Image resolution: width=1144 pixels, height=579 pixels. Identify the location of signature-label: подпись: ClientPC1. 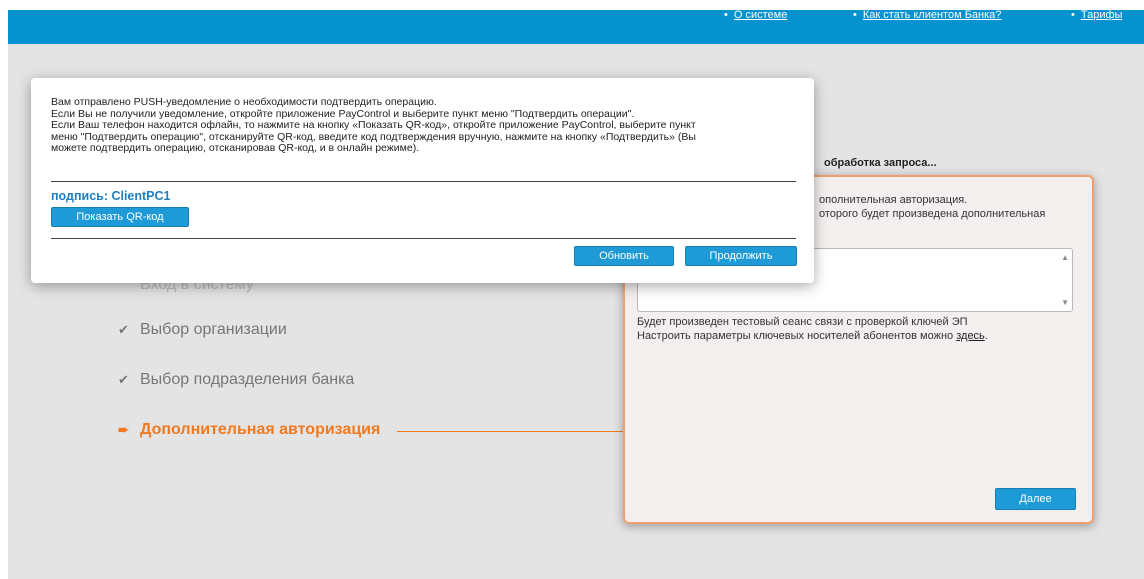
(111, 196).